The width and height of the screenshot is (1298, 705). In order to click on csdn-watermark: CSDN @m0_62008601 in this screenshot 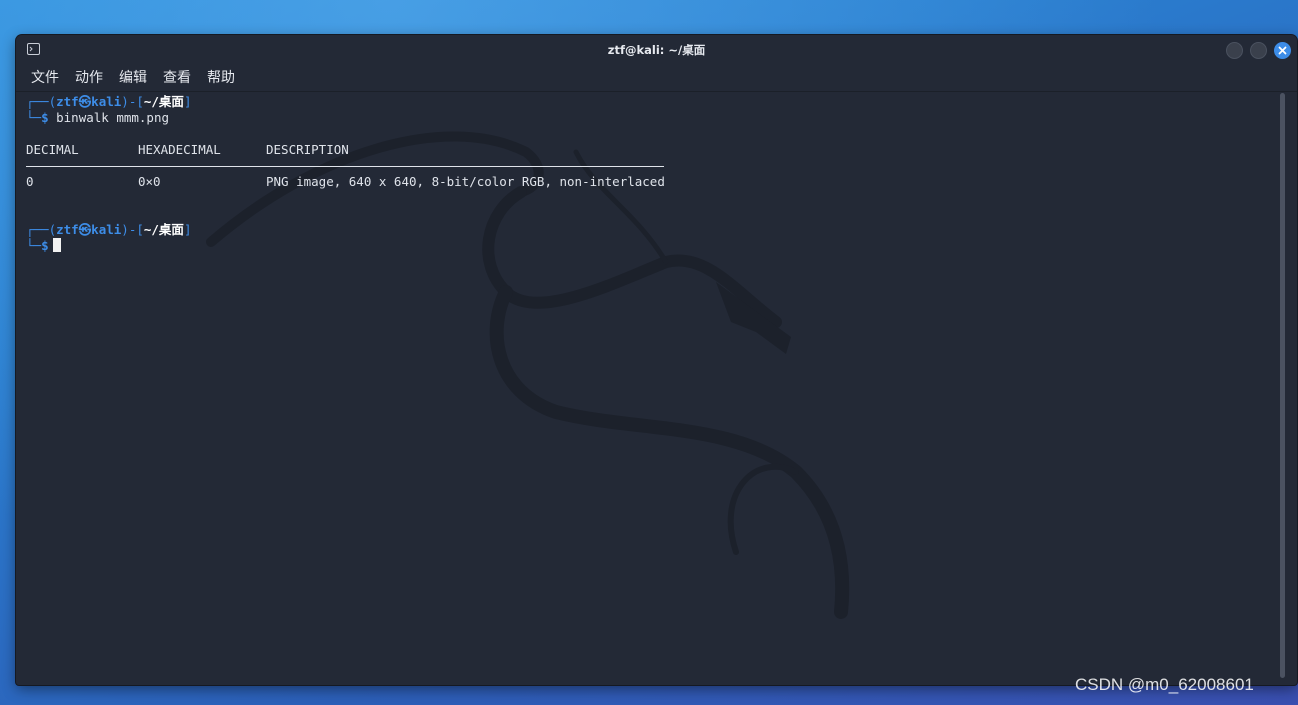, I will do `click(1164, 684)`.